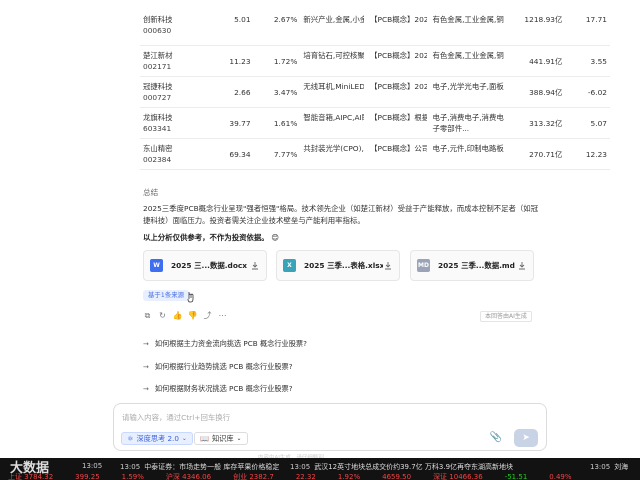 Image resolution: width=640 pixels, height=480 pixels. I want to click on book-icon: 📖, so click(204, 438).